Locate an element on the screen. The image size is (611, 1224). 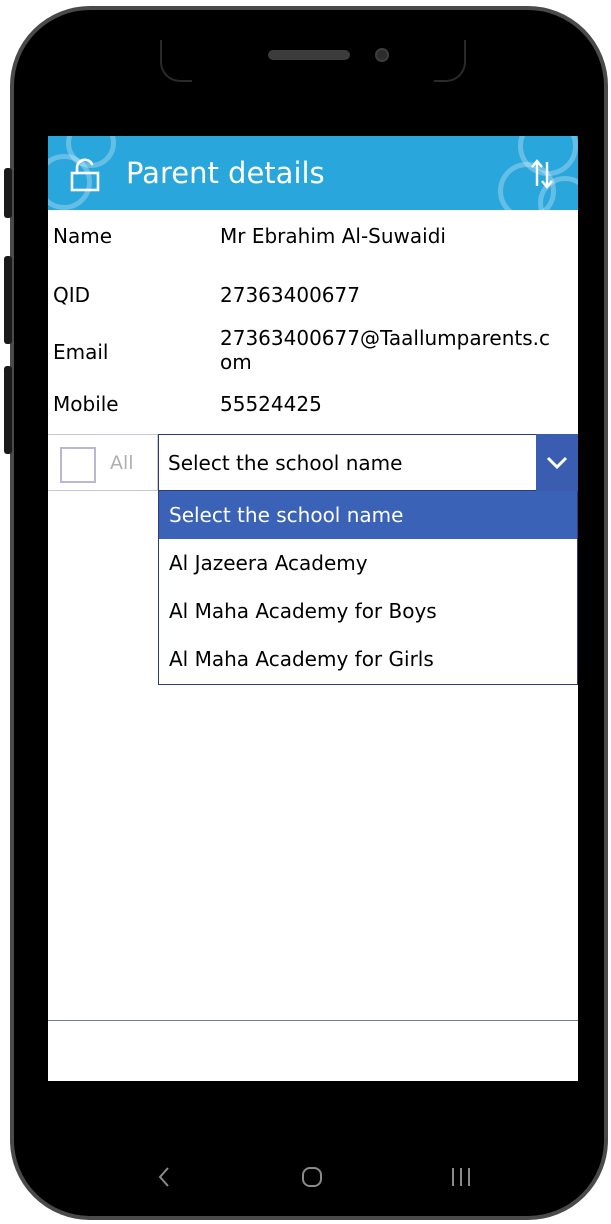
option-label: Al Jazeera Academy is located at coordinates (268, 563).